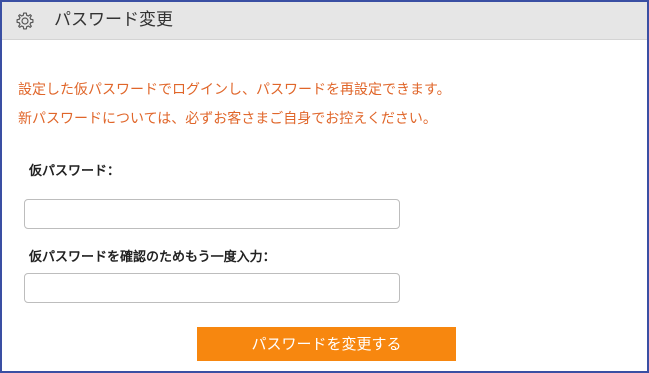 This screenshot has width=649, height=373. Describe the element at coordinates (324, 21) in the screenshot. I see `panel-header: パスワード変更` at that location.